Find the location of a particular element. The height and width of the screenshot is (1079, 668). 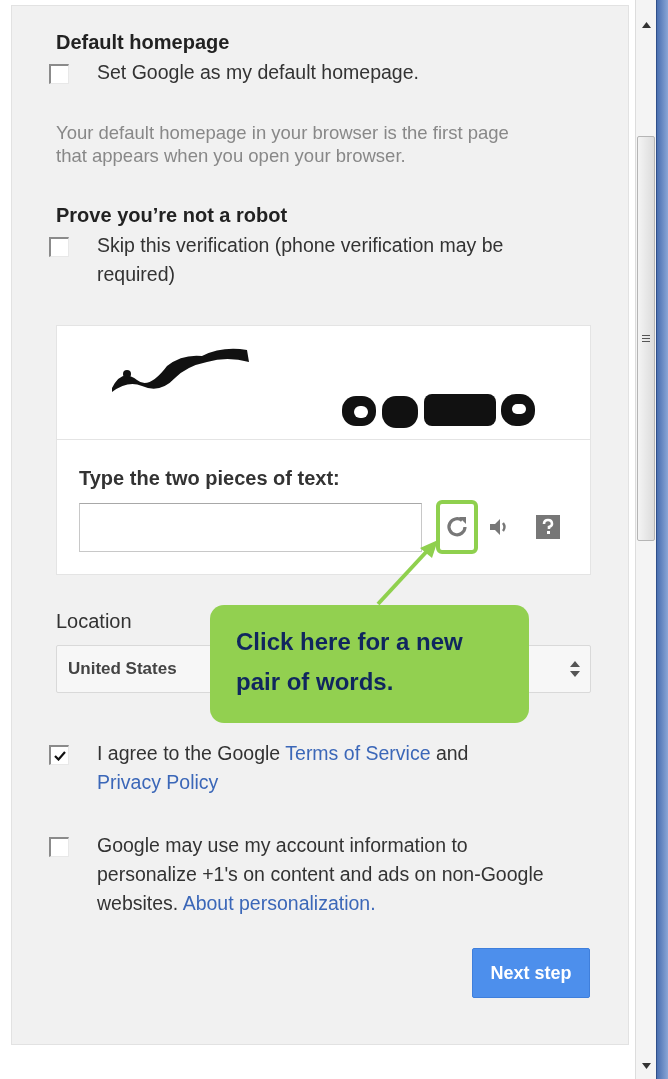

up-down-arrows-icon is located at coordinates (575, 669).